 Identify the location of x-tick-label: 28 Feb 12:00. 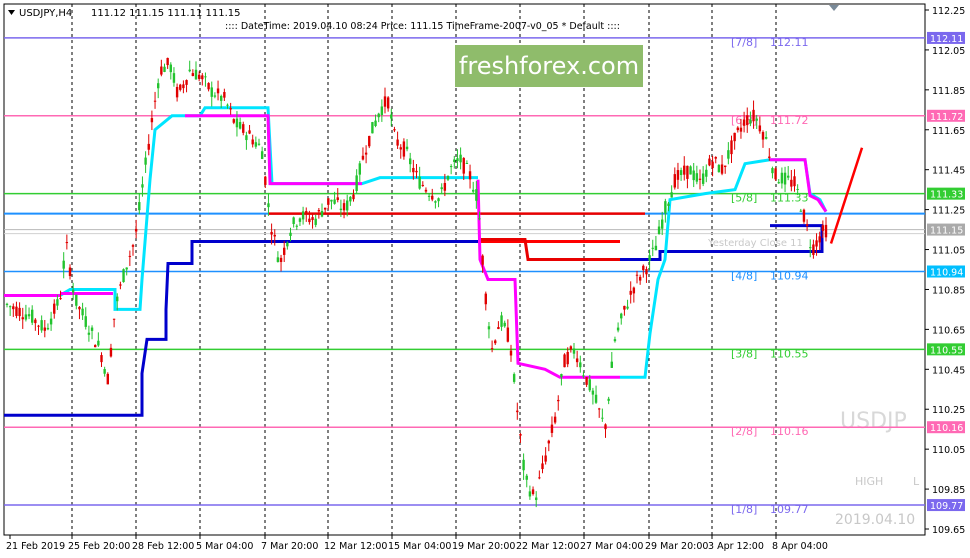
(163, 546).